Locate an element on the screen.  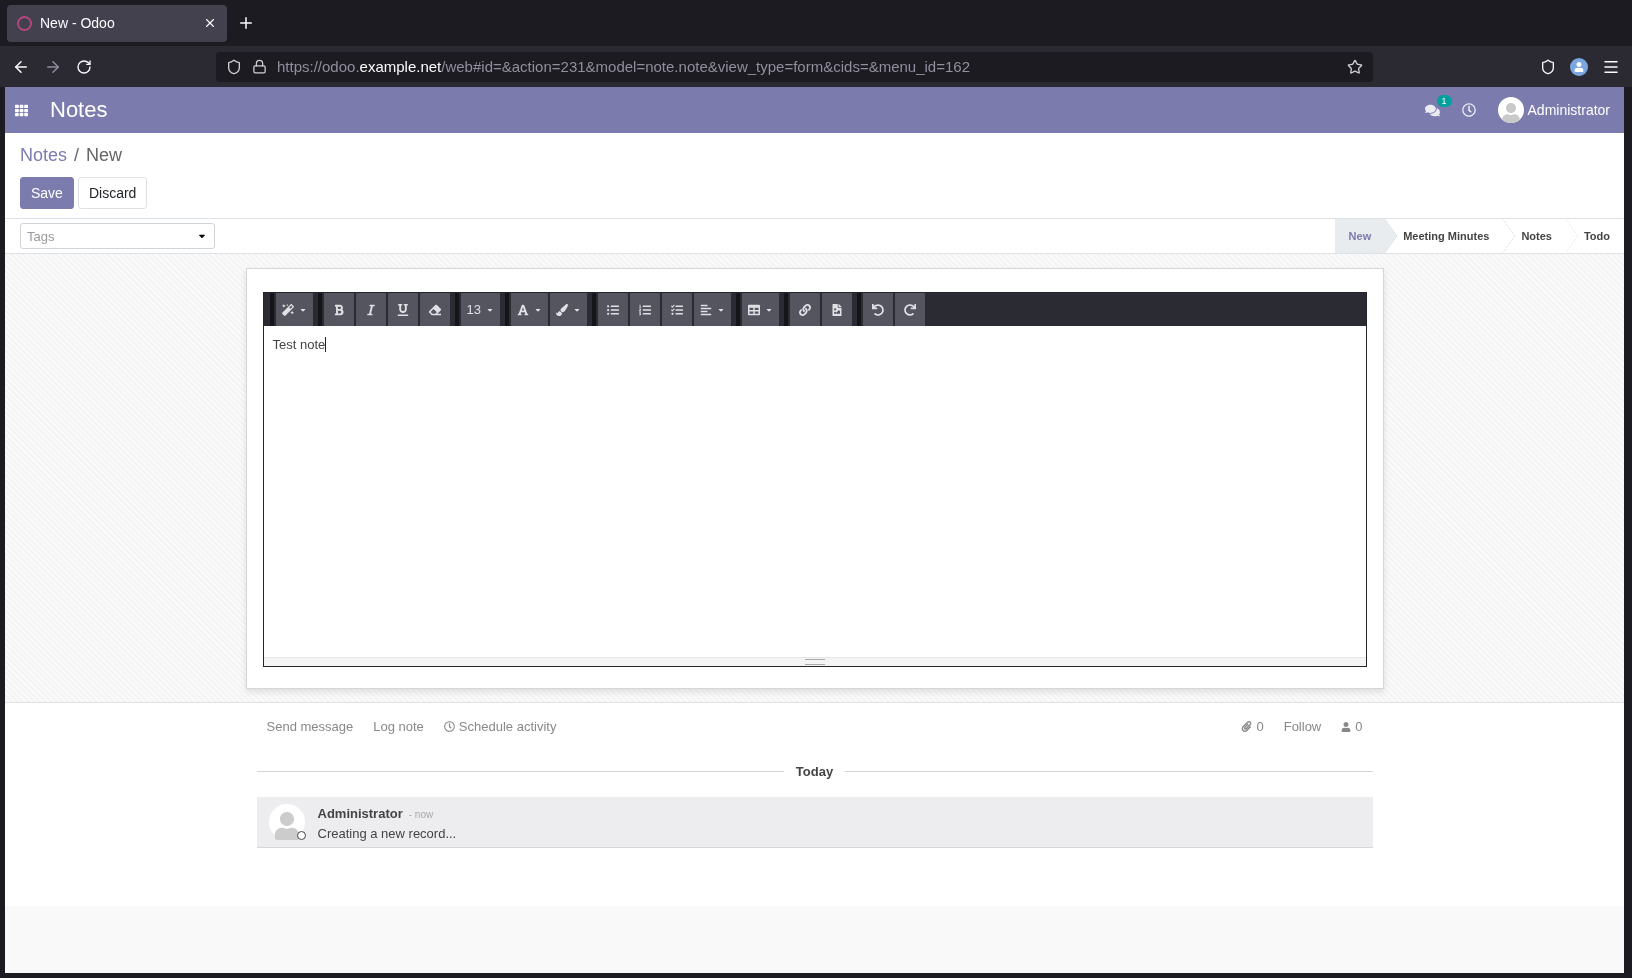
table-icon is located at coordinates (753, 309).